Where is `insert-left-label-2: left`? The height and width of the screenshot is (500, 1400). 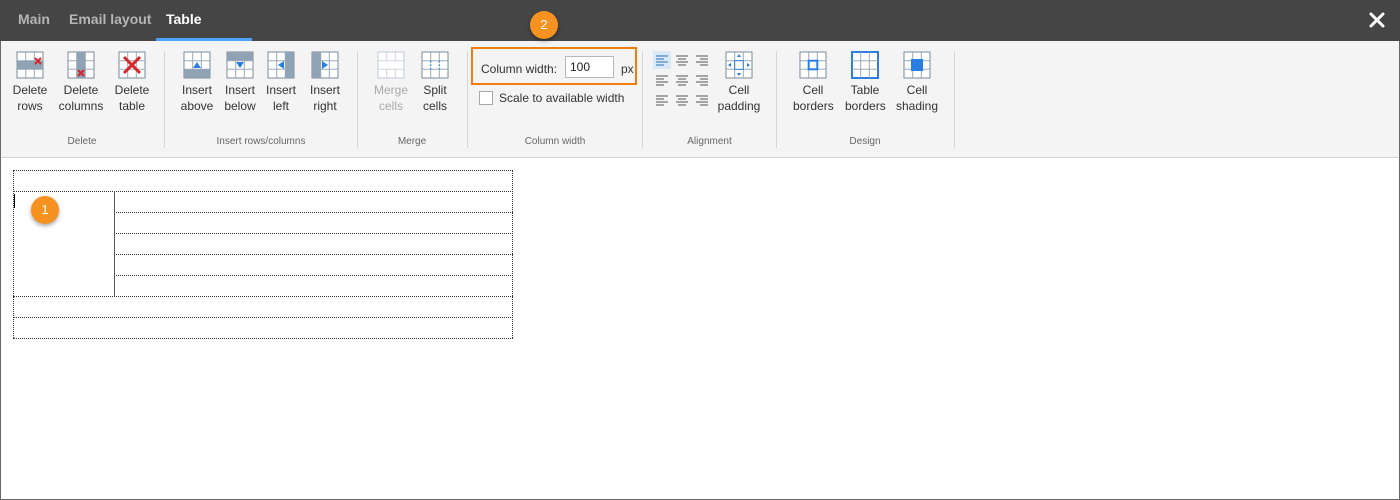 insert-left-label-2: left is located at coordinates (280, 106).